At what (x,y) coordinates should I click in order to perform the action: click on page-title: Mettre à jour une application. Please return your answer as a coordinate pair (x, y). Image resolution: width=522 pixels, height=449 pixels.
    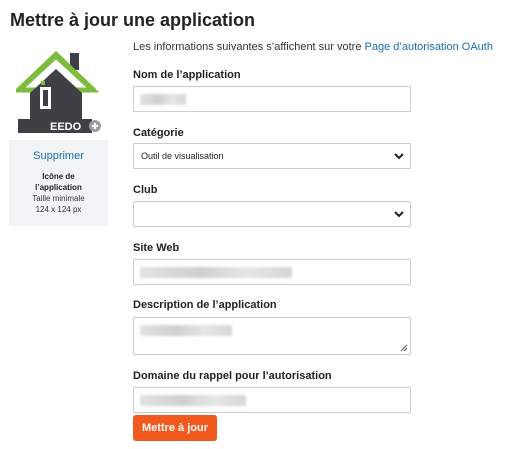
    Looking at the image, I should click on (133, 20).